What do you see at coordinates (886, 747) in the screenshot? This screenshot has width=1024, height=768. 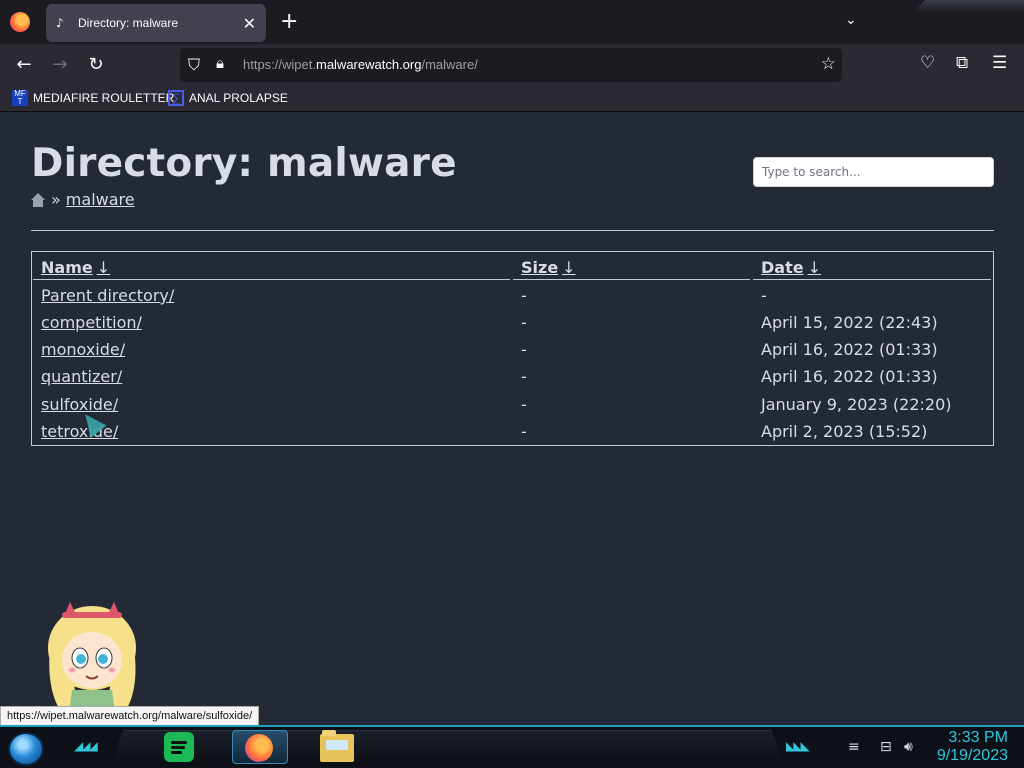 I see `network-icon: ⊟` at bounding box center [886, 747].